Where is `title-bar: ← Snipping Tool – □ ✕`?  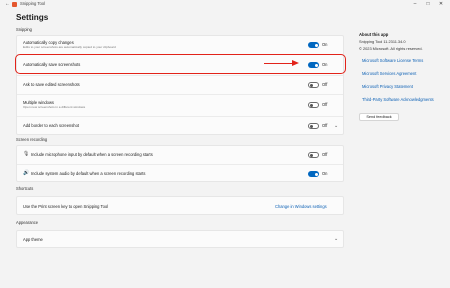 title-bar: ← Snipping Tool – □ ✕ is located at coordinates (225, 4).